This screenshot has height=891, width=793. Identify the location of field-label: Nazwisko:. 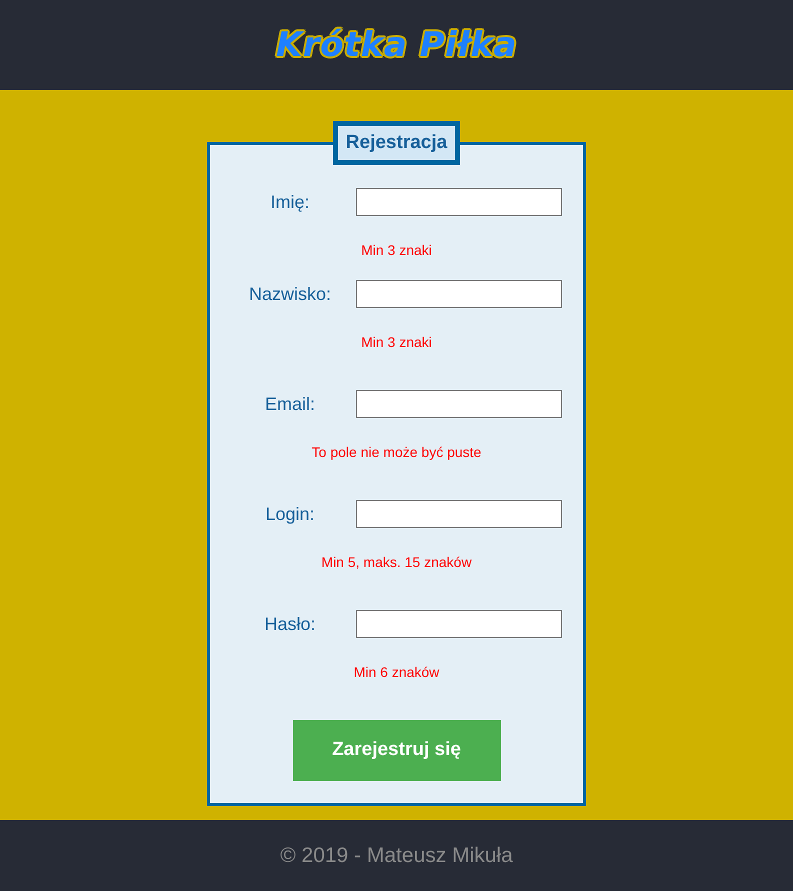
(290, 294).